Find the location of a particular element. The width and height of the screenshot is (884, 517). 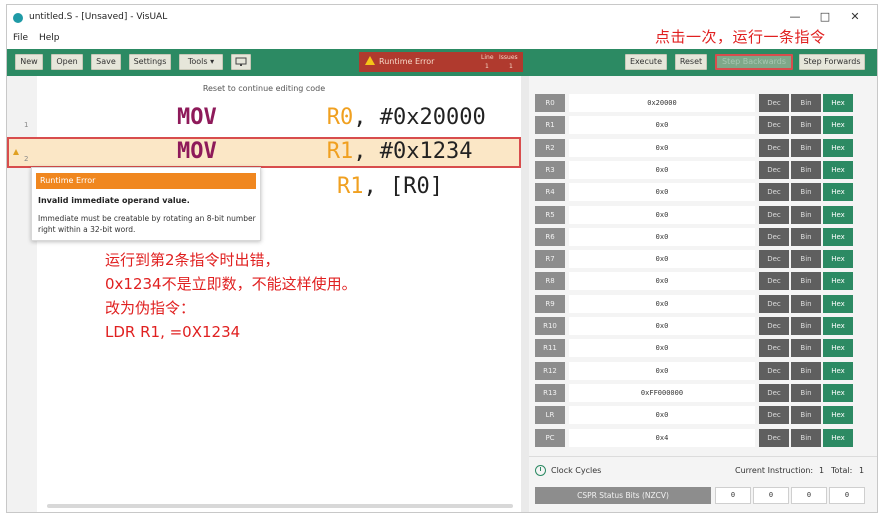

operand-rest: , [R0] is located at coordinates (403, 186).